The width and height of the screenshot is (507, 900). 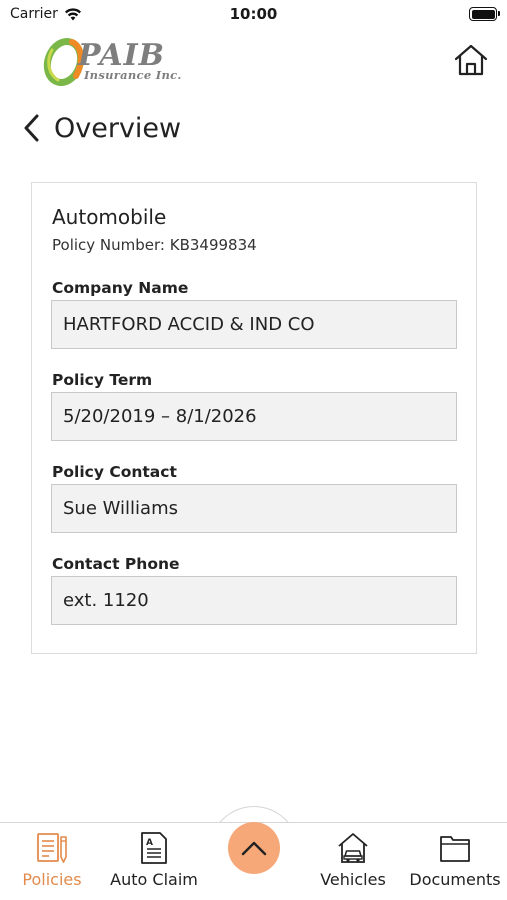 What do you see at coordinates (455, 879) in the screenshot?
I see `tab-documents-label: Documents` at bounding box center [455, 879].